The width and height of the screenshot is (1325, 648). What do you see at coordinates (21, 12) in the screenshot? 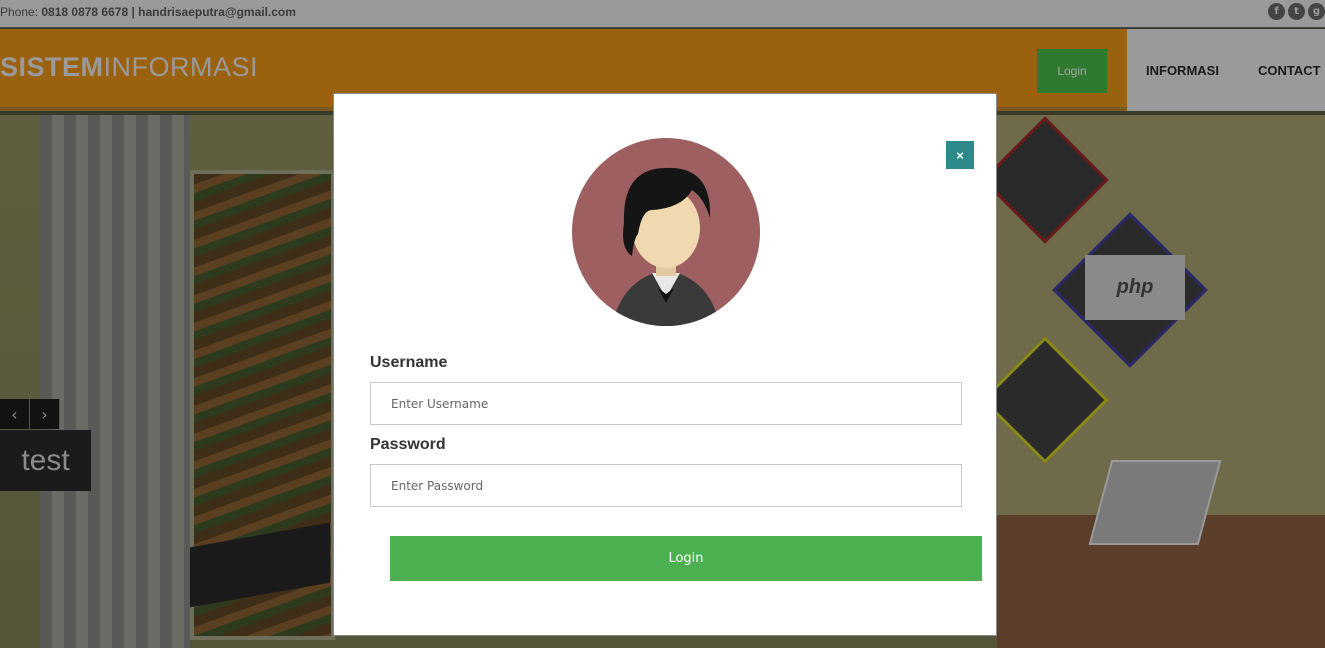
I see `phone-label: Phone:` at bounding box center [21, 12].